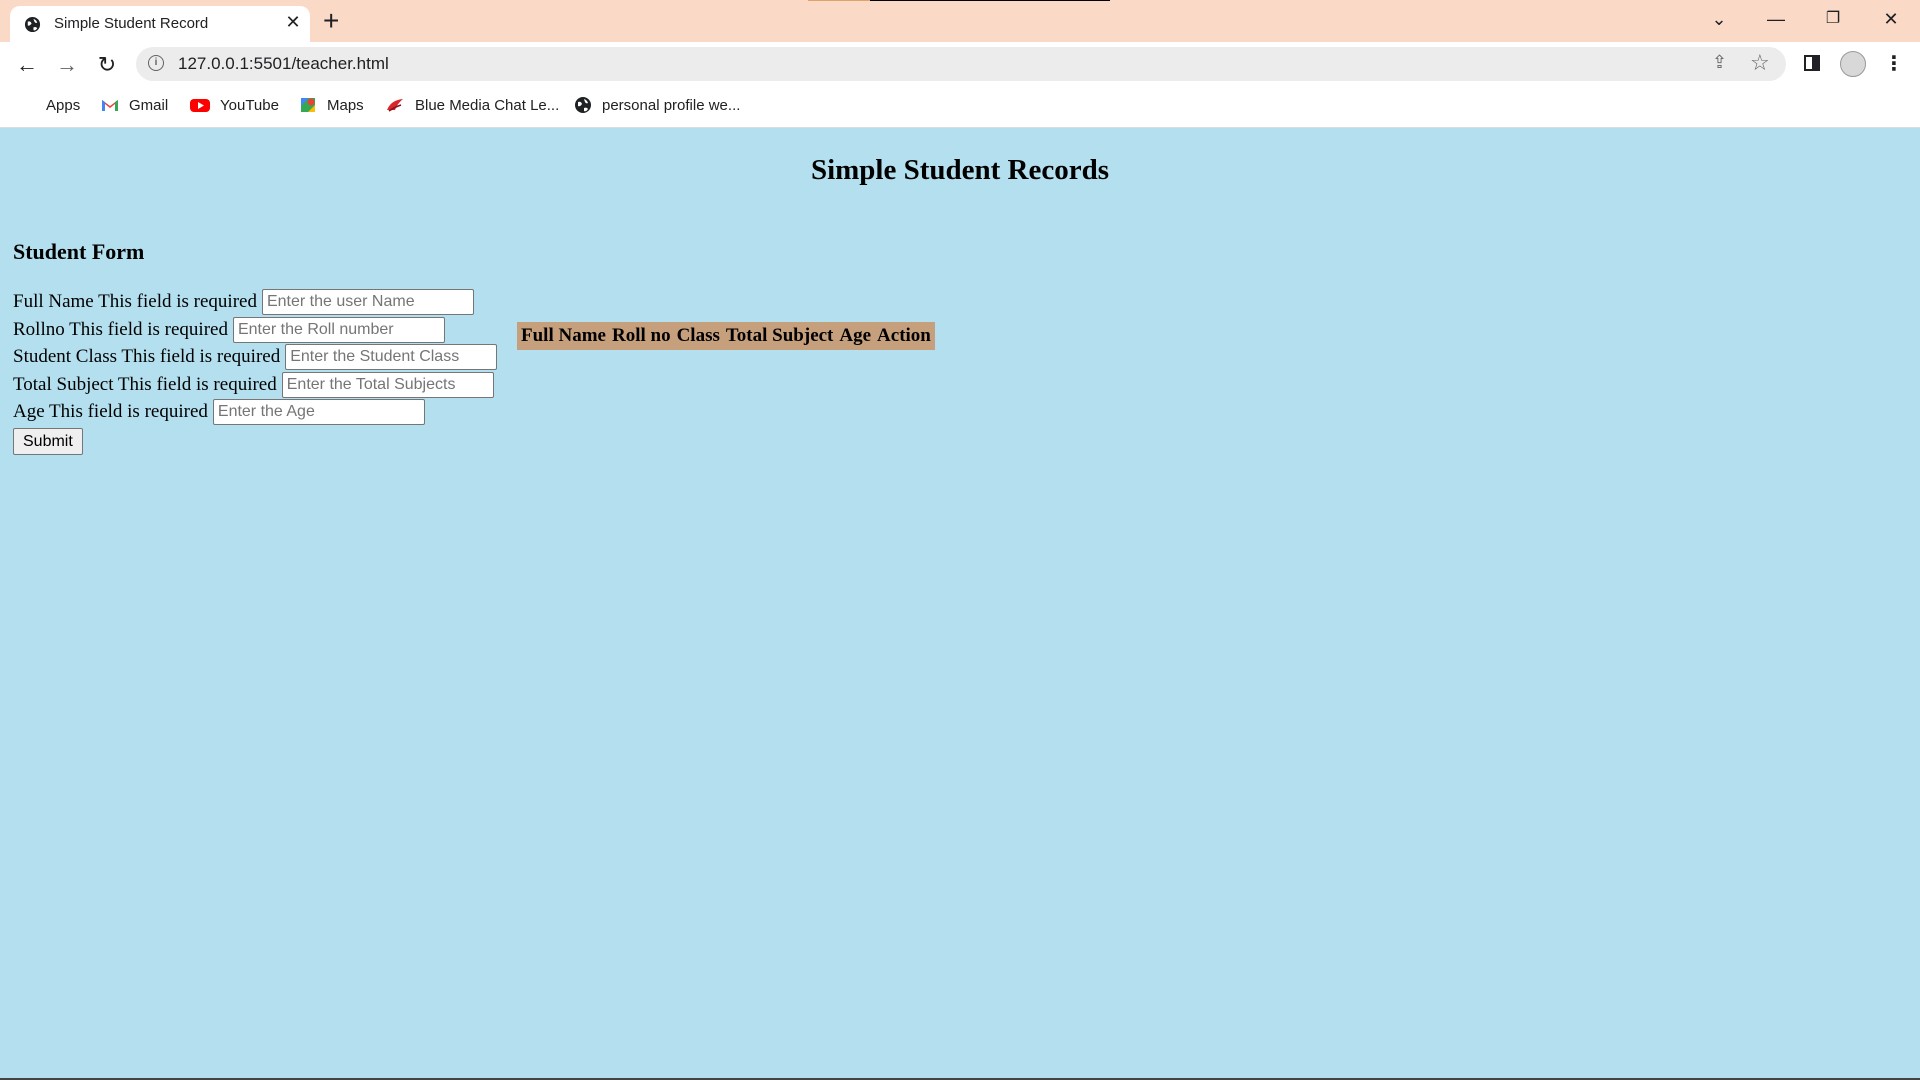  What do you see at coordinates (960, 170) in the screenshot?
I see `page-title: Simple Student Records` at bounding box center [960, 170].